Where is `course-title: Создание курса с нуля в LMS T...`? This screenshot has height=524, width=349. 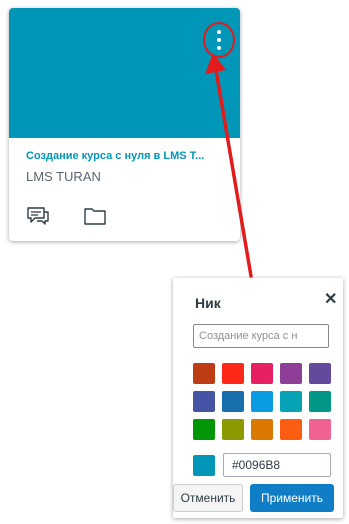 course-title: Создание курса с нуля в LMS T... is located at coordinates (128, 156).